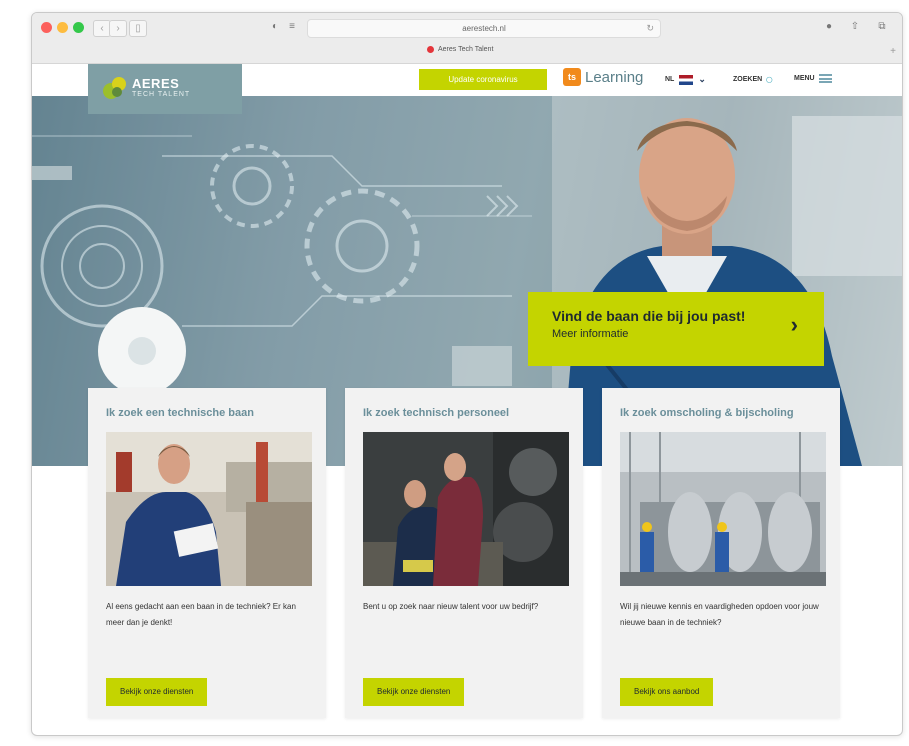  What do you see at coordinates (156, 83) in the screenshot?
I see `logo-name: AERES` at bounding box center [156, 83].